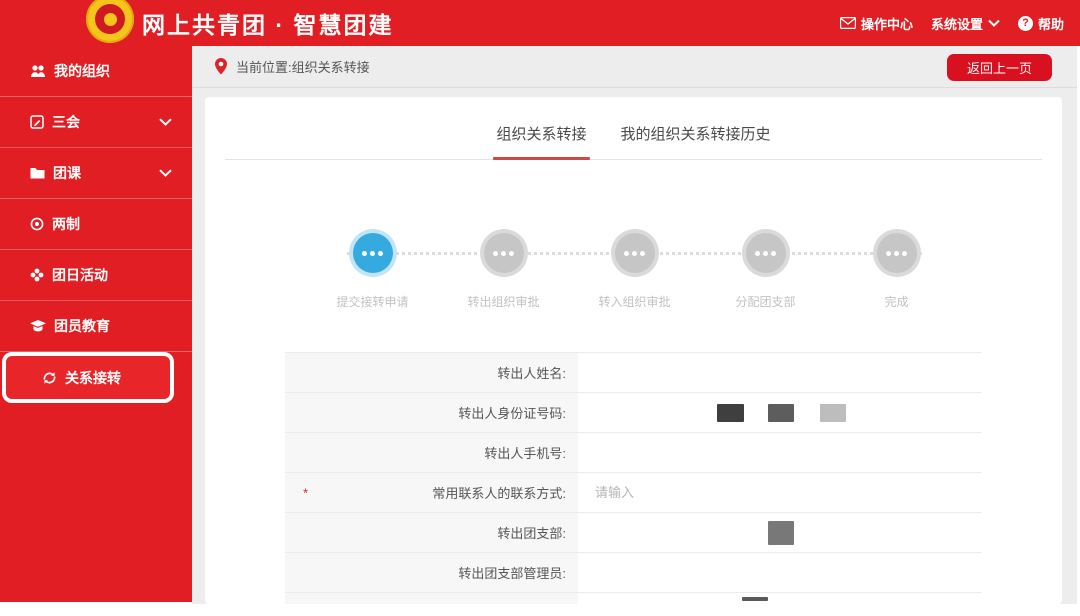  Describe the element at coordinates (96, 224) in the screenshot. I see `sidebar-item-two-systems: 两制` at that location.